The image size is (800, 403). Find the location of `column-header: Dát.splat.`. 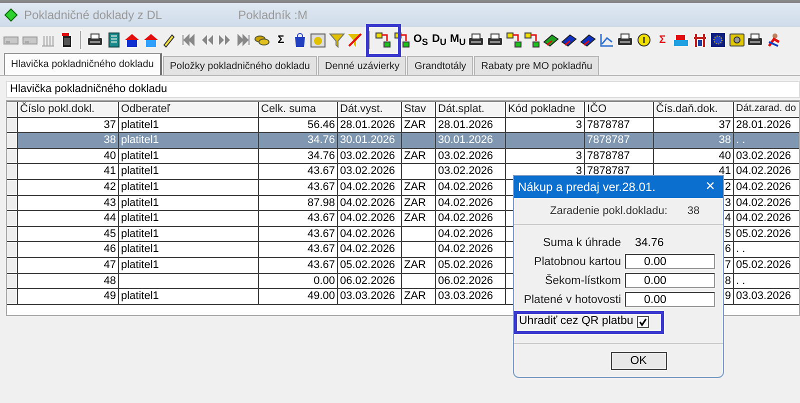

column-header: Dát.splat. is located at coordinates (471, 109).